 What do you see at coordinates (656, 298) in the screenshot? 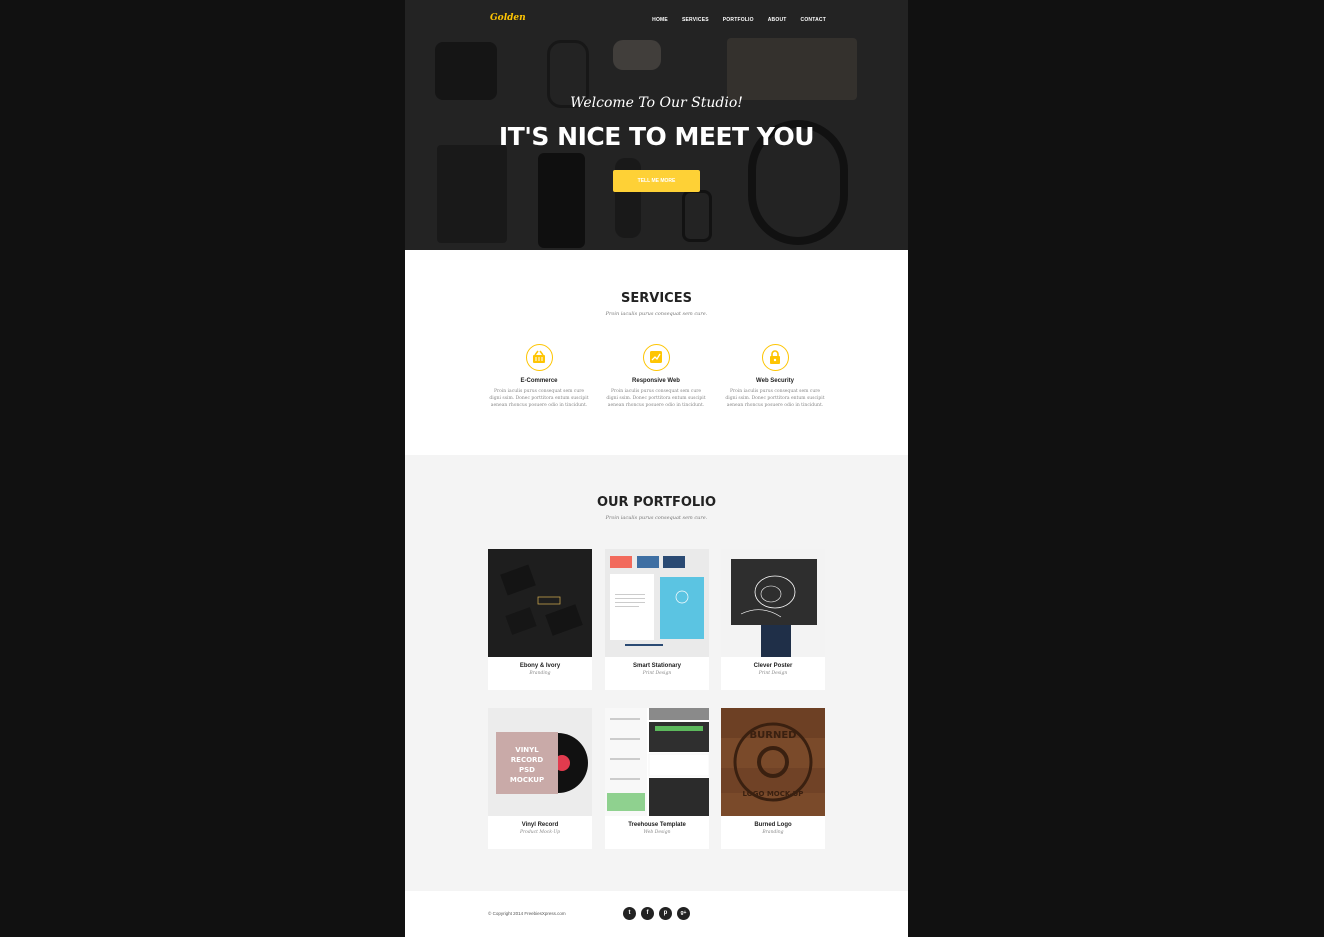
I see `services-title: SERVICES` at bounding box center [656, 298].